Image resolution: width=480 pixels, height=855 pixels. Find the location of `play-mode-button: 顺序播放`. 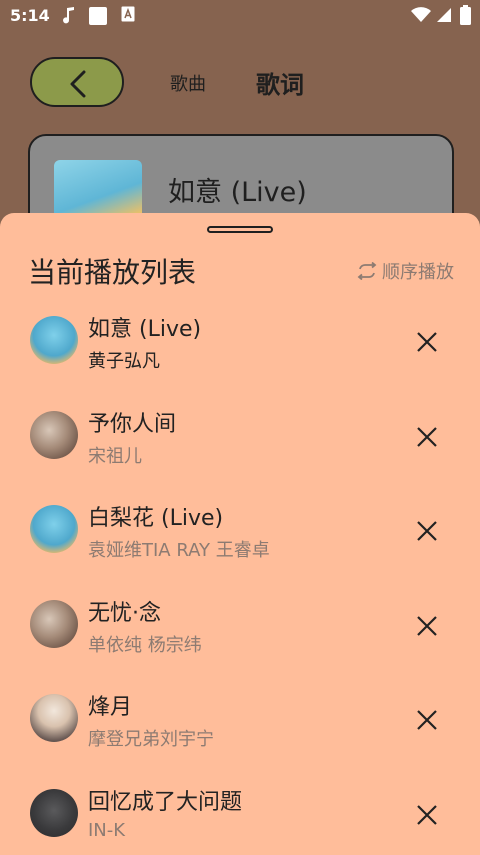

play-mode-button: 顺序播放 is located at coordinates (405, 271).